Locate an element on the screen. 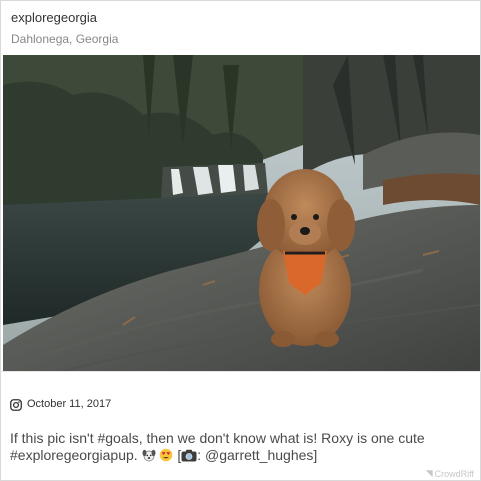  location: Dahlonega, Georgia is located at coordinates (64, 39).